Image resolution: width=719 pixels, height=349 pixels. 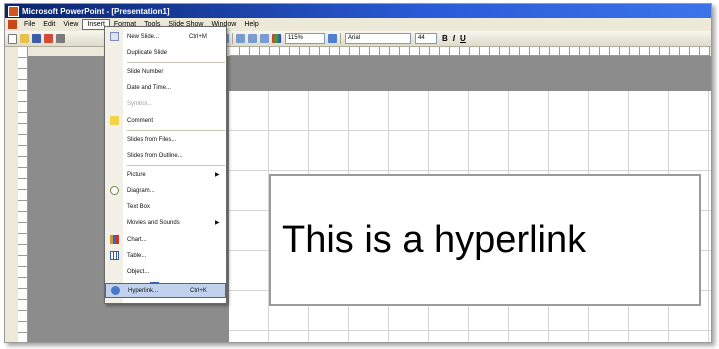 What do you see at coordinates (198, 36) in the screenshot?
I see `menu-item-shortcut: Ctrl+M` at bounding box center [198, 36].